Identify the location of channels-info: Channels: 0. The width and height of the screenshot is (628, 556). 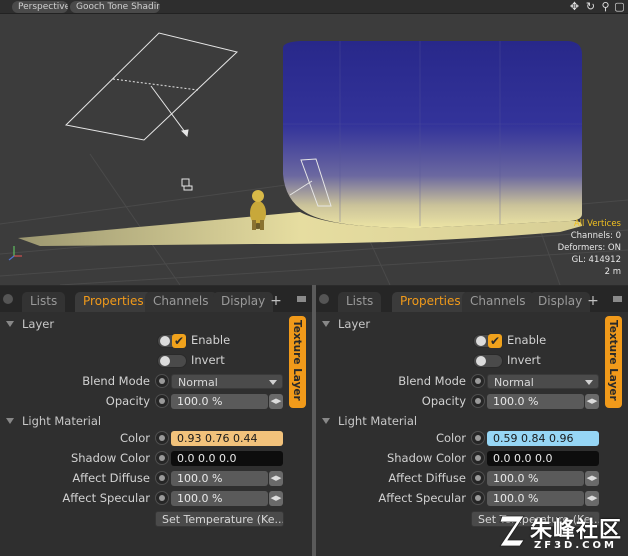
(595, 236).